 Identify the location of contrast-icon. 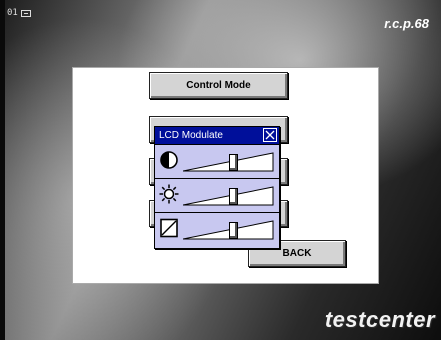
(169, 160).